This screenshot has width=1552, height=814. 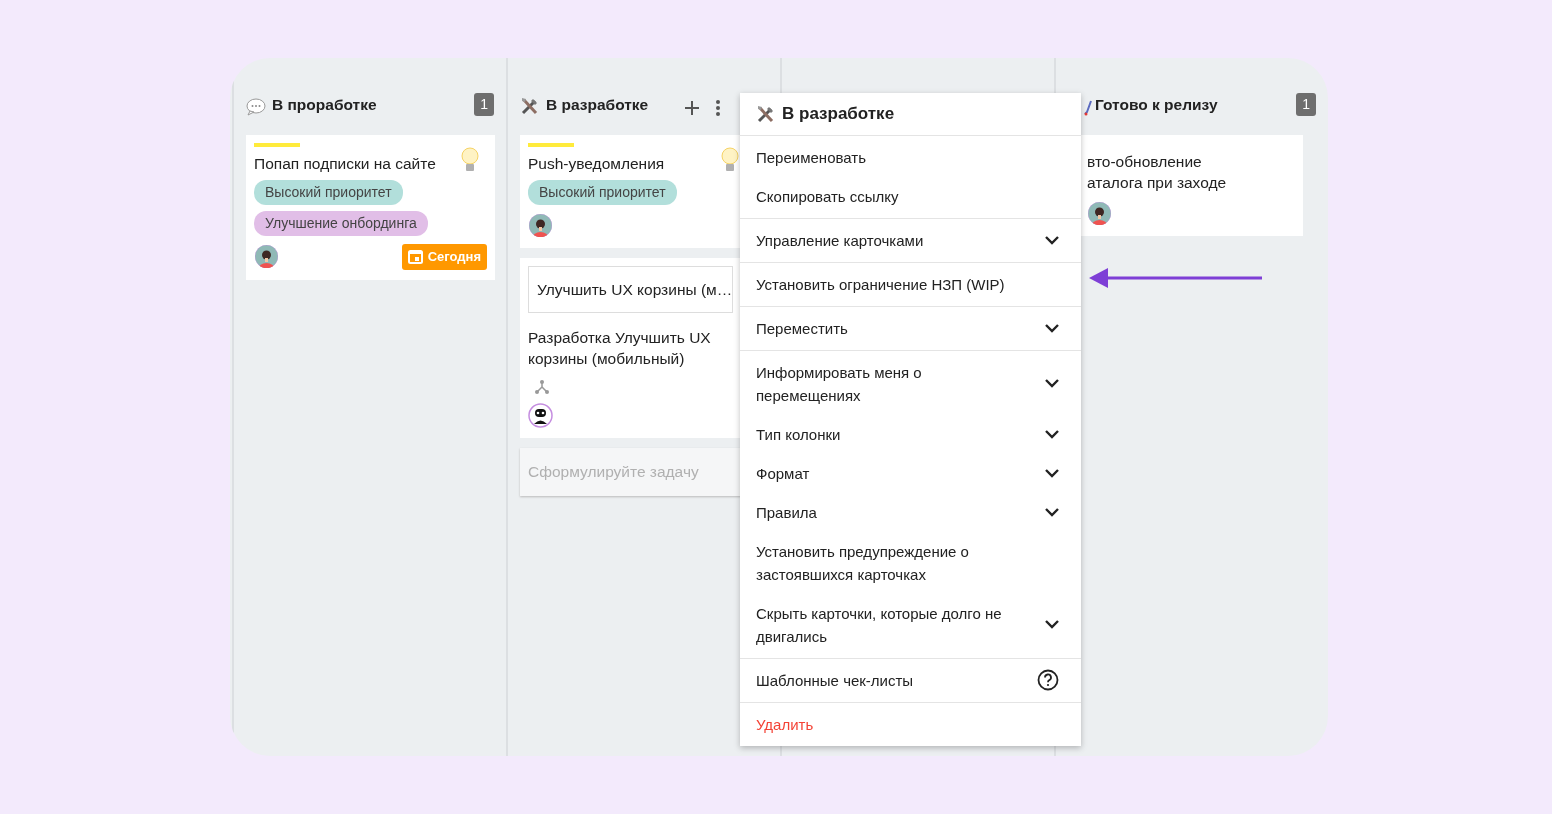 I want to click on new-card-field: Сформулируйте задачу, so click(x=630, y=472).